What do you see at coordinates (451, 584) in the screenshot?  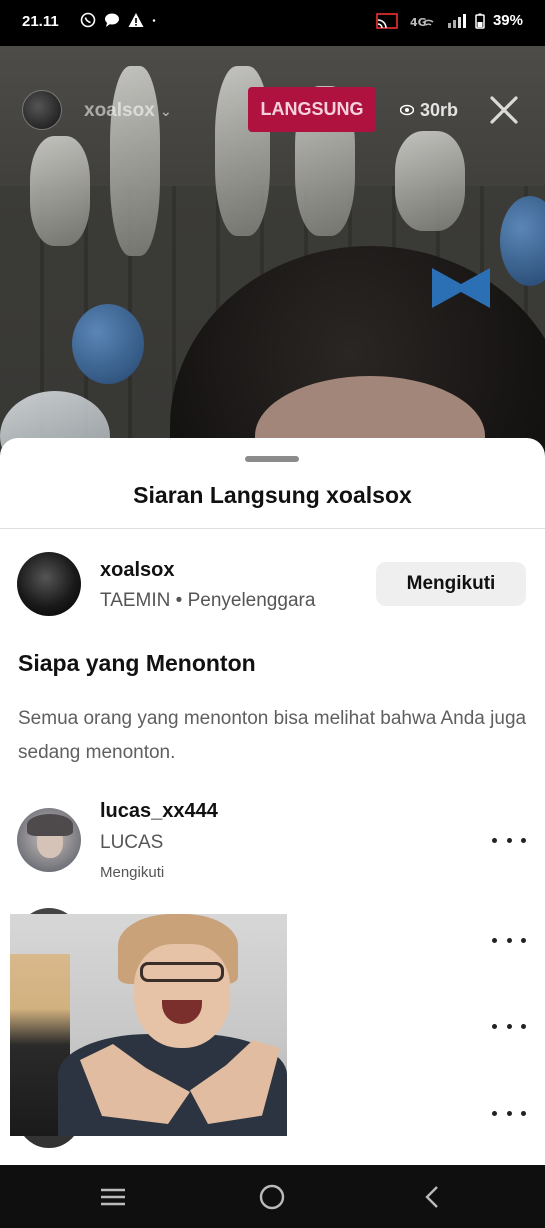 I see `following-button: Mengikuti` at bounding box center [451, 584].